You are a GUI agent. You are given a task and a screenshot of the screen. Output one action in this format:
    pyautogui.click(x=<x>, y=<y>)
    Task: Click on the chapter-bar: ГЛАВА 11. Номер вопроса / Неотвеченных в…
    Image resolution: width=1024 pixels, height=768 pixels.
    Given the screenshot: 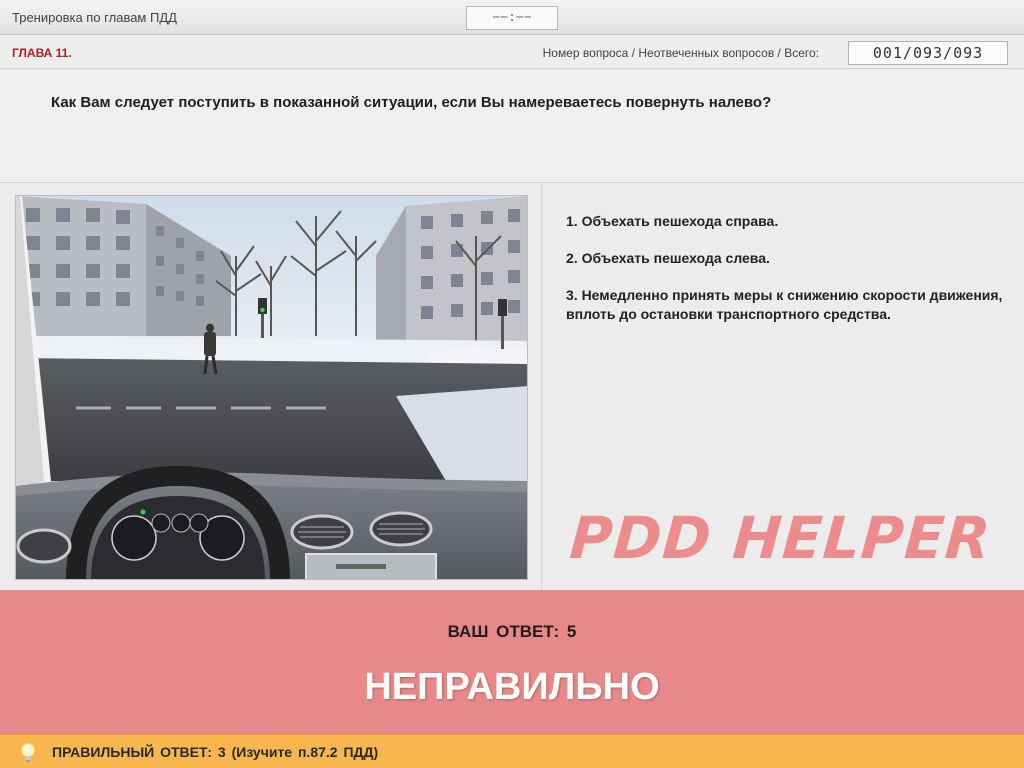 What is the action you would take?
    pyautogui.click(x=512, y=52)
    